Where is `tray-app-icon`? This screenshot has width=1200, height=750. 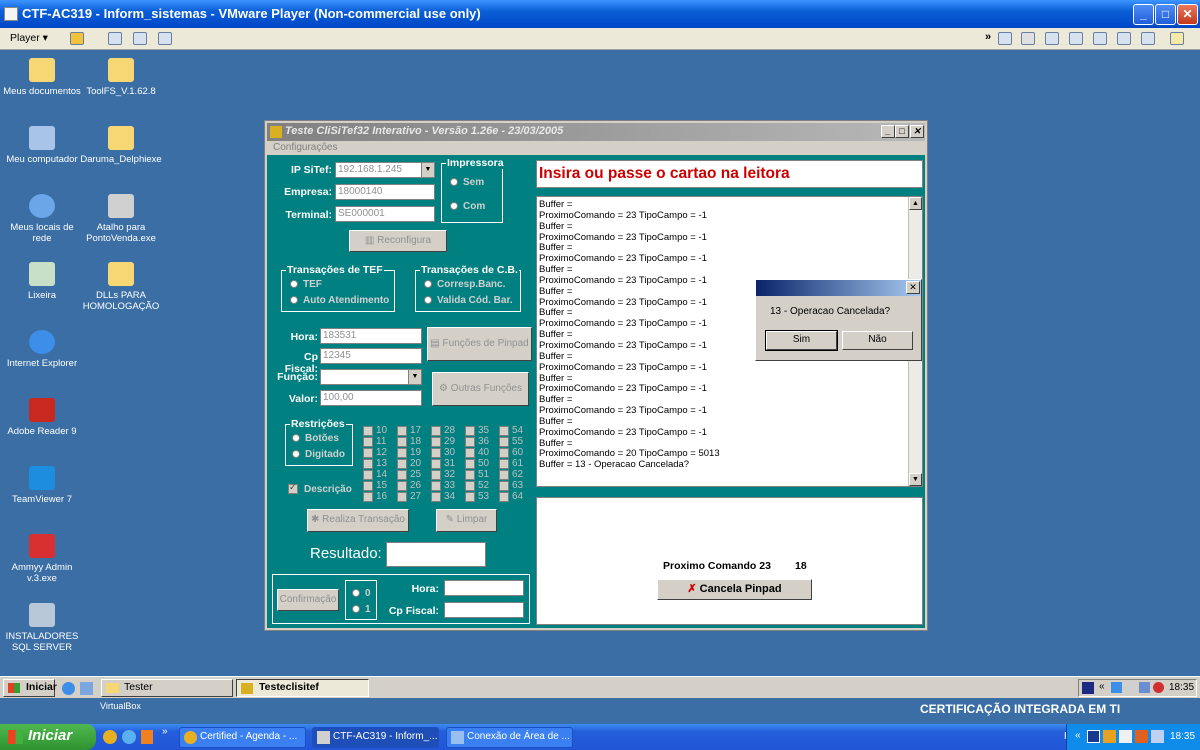
tray-app-icon is located at coordinates (1130, 687).